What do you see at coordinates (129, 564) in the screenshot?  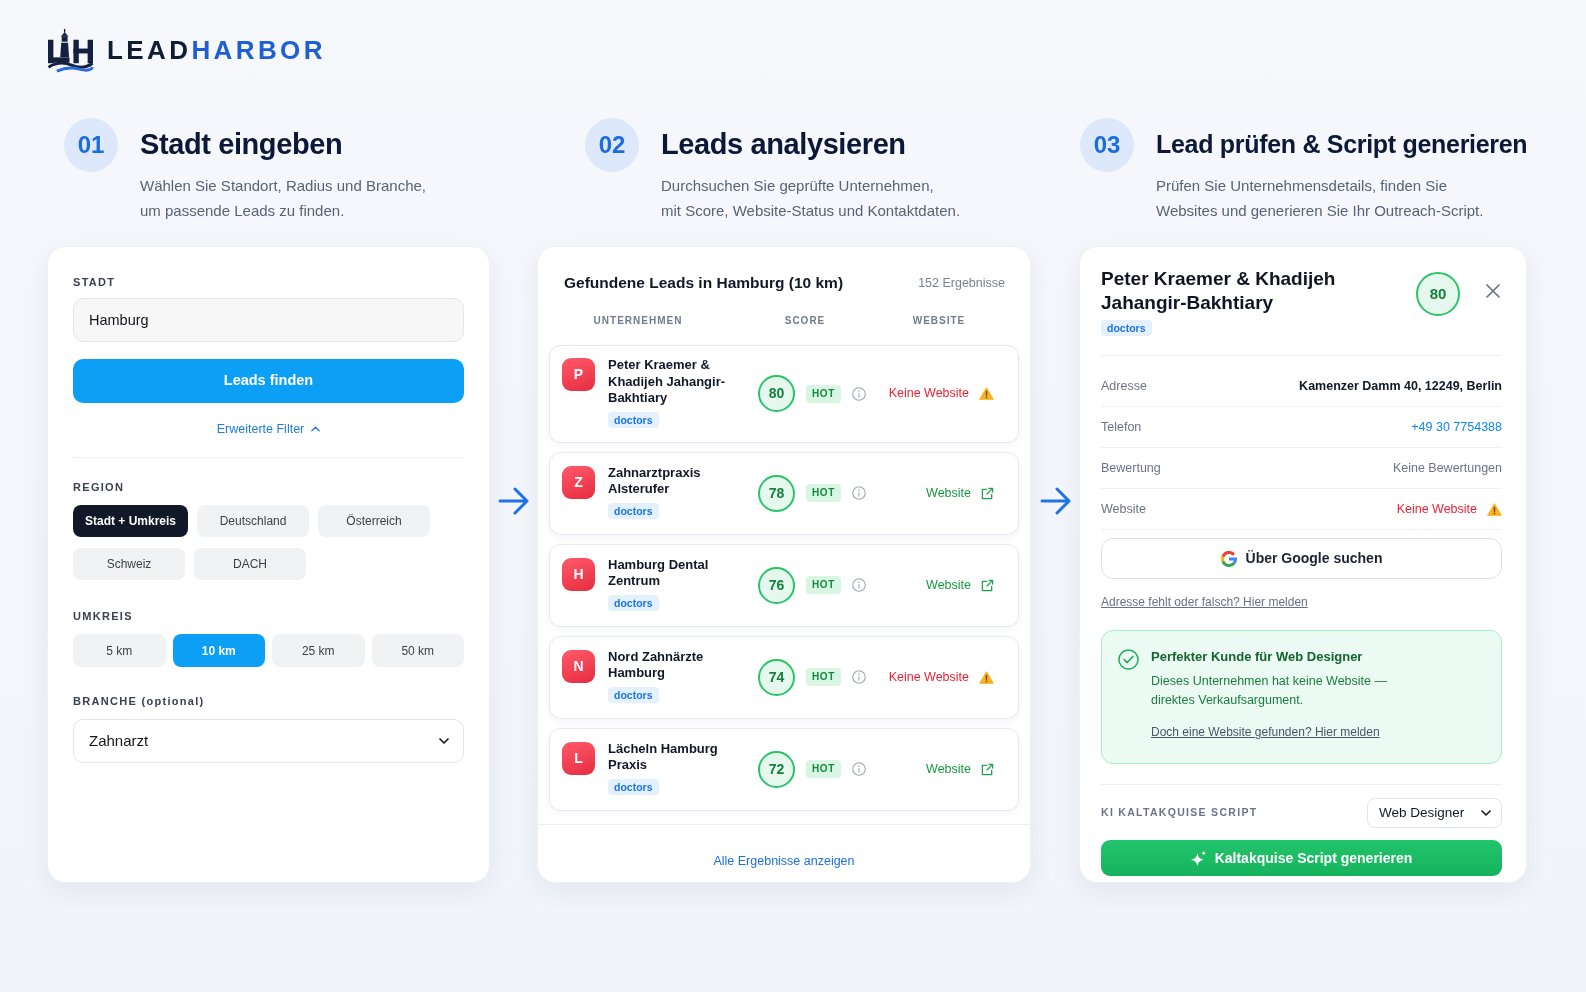 I see `region-option: Schweiz` at bounding box center [129, 564].